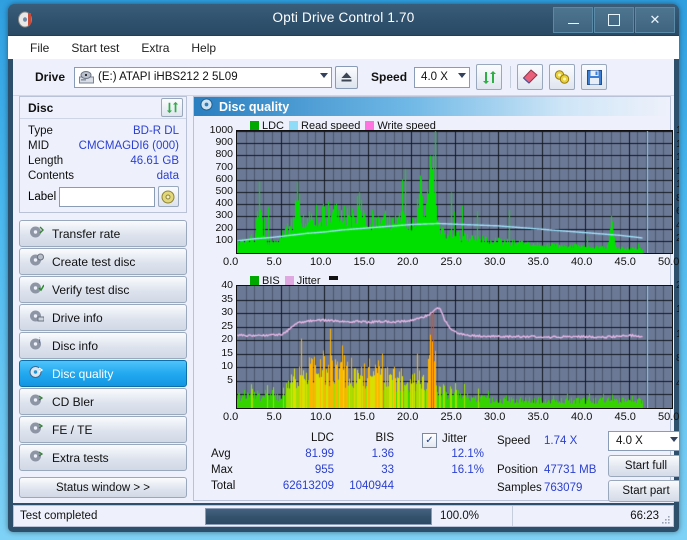 Image resolution: width=687 pixels, height=540 pixels. I want to click on axis-tick-label: 6 X, so click(677, 211).